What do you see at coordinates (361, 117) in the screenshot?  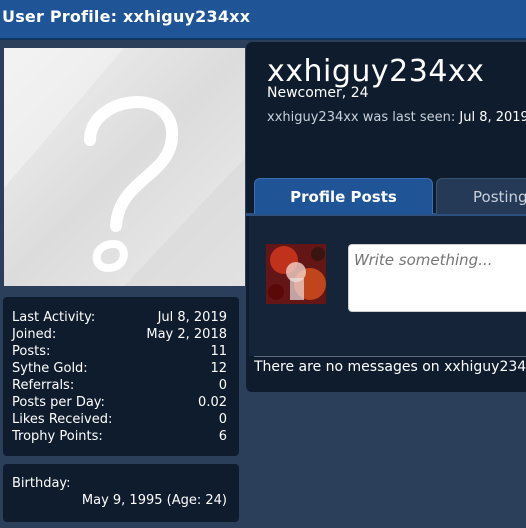 I see `last-seen-label: xxhiguy234xx was last seen:` at bounding box center [361, 117].